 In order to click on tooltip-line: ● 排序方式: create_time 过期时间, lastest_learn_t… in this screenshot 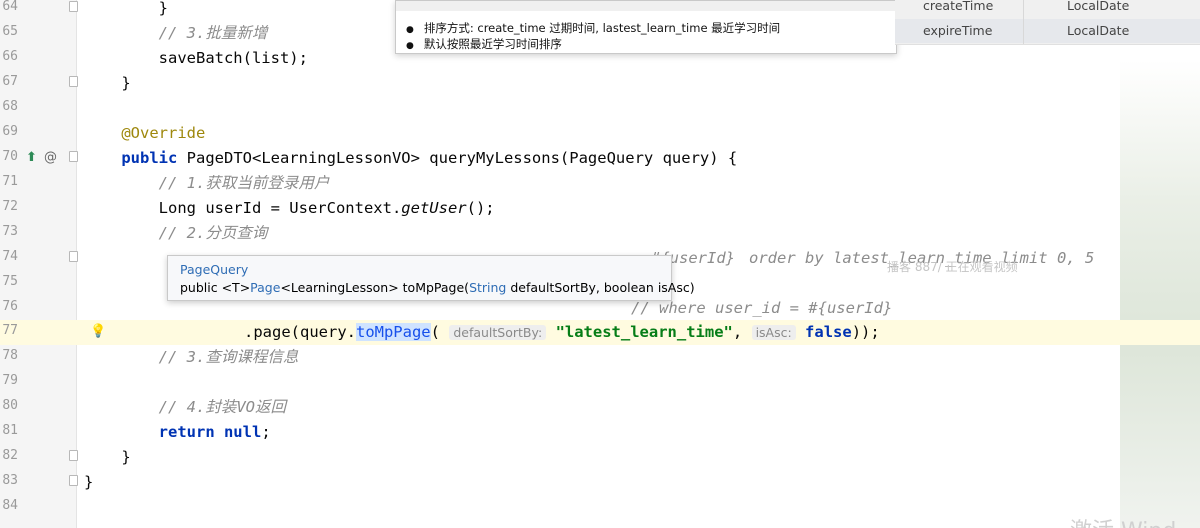, I will do `click(593, 28)`.